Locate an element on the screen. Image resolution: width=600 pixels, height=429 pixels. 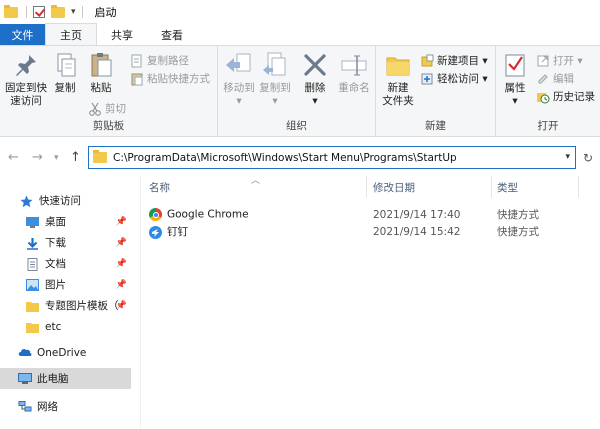
copy-path-icon is located at coordinates (137, 61).